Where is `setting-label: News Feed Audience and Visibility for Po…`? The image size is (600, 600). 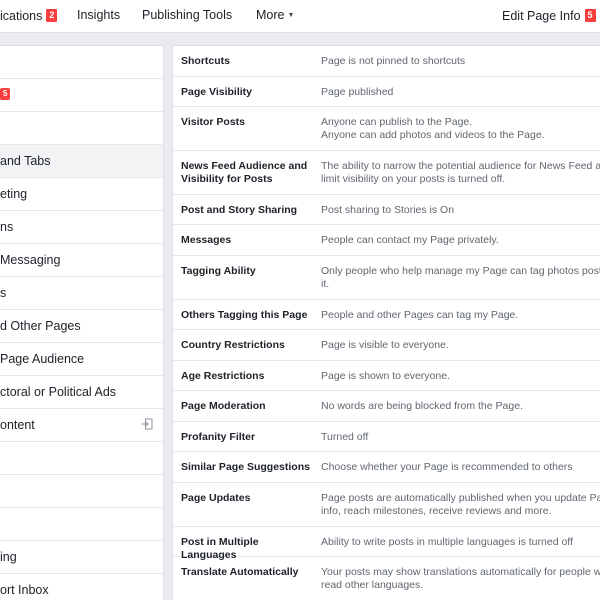 setting-label: News Feed Audience and Visibility for Po… is located at coordinates (244, 172).